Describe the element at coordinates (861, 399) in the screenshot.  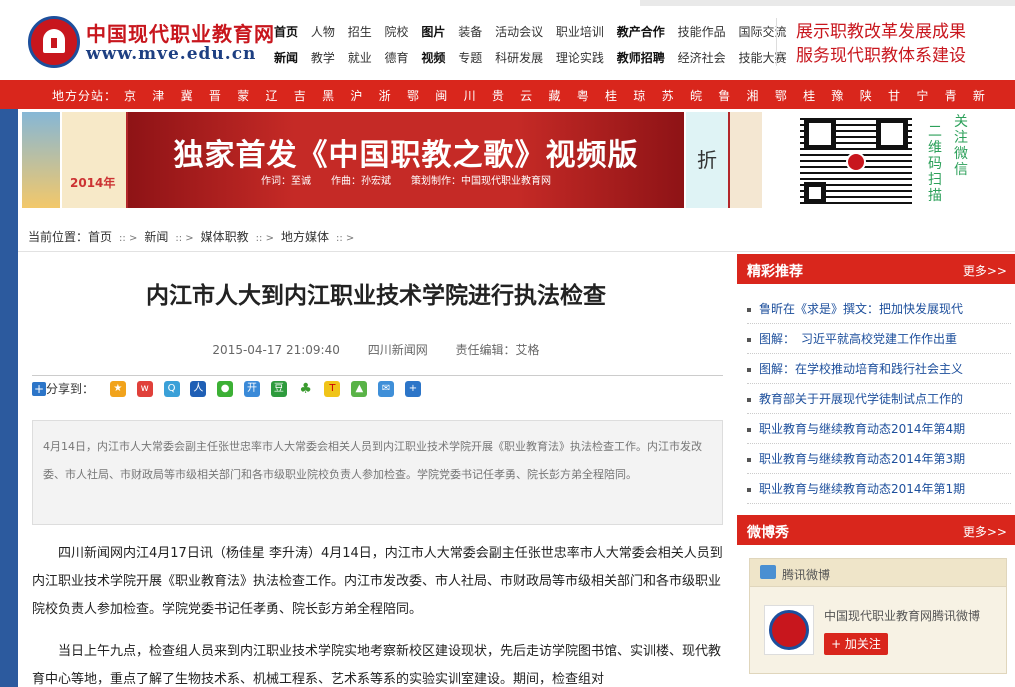
I see `recommend-link: 教育部关于开展现代学徒制试点工作的` at that location.